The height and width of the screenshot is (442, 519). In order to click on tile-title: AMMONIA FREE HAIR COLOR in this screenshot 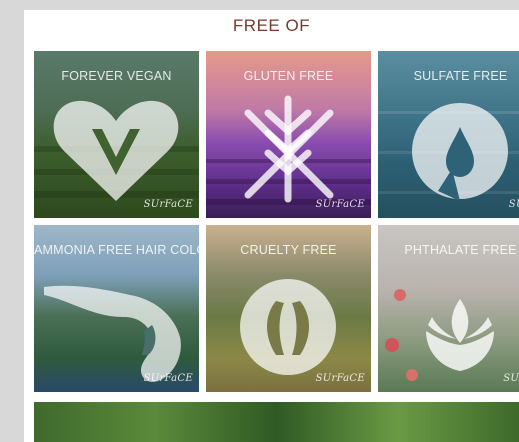, I will do `click(116, 250)`.